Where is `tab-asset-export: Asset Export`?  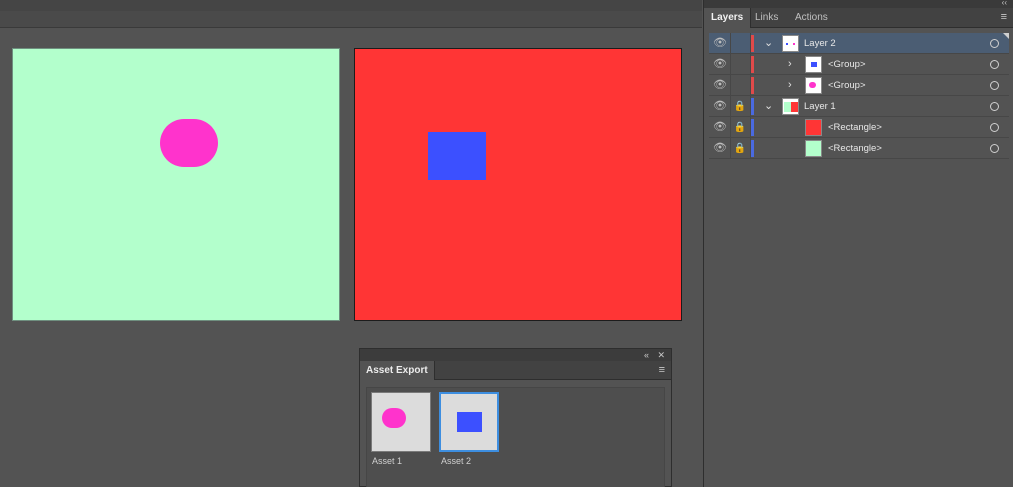
tab-asset-export: Asset Export is located at coordinates (397, 370).